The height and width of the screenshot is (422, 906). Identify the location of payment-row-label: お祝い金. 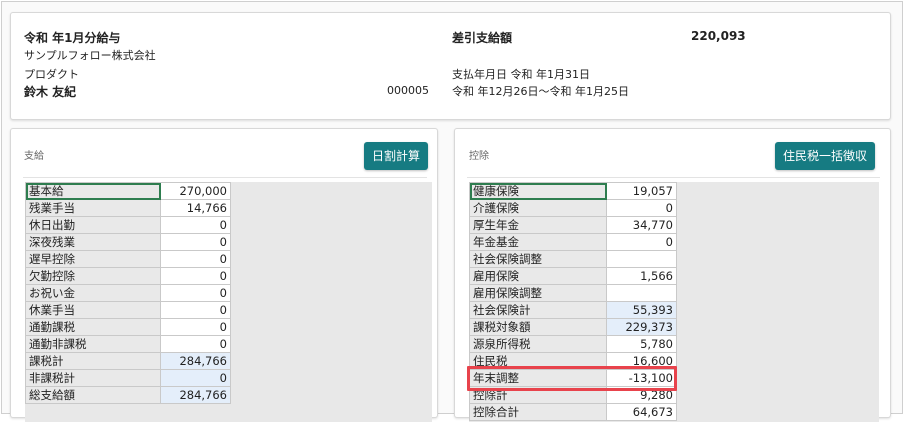
(93, 293).